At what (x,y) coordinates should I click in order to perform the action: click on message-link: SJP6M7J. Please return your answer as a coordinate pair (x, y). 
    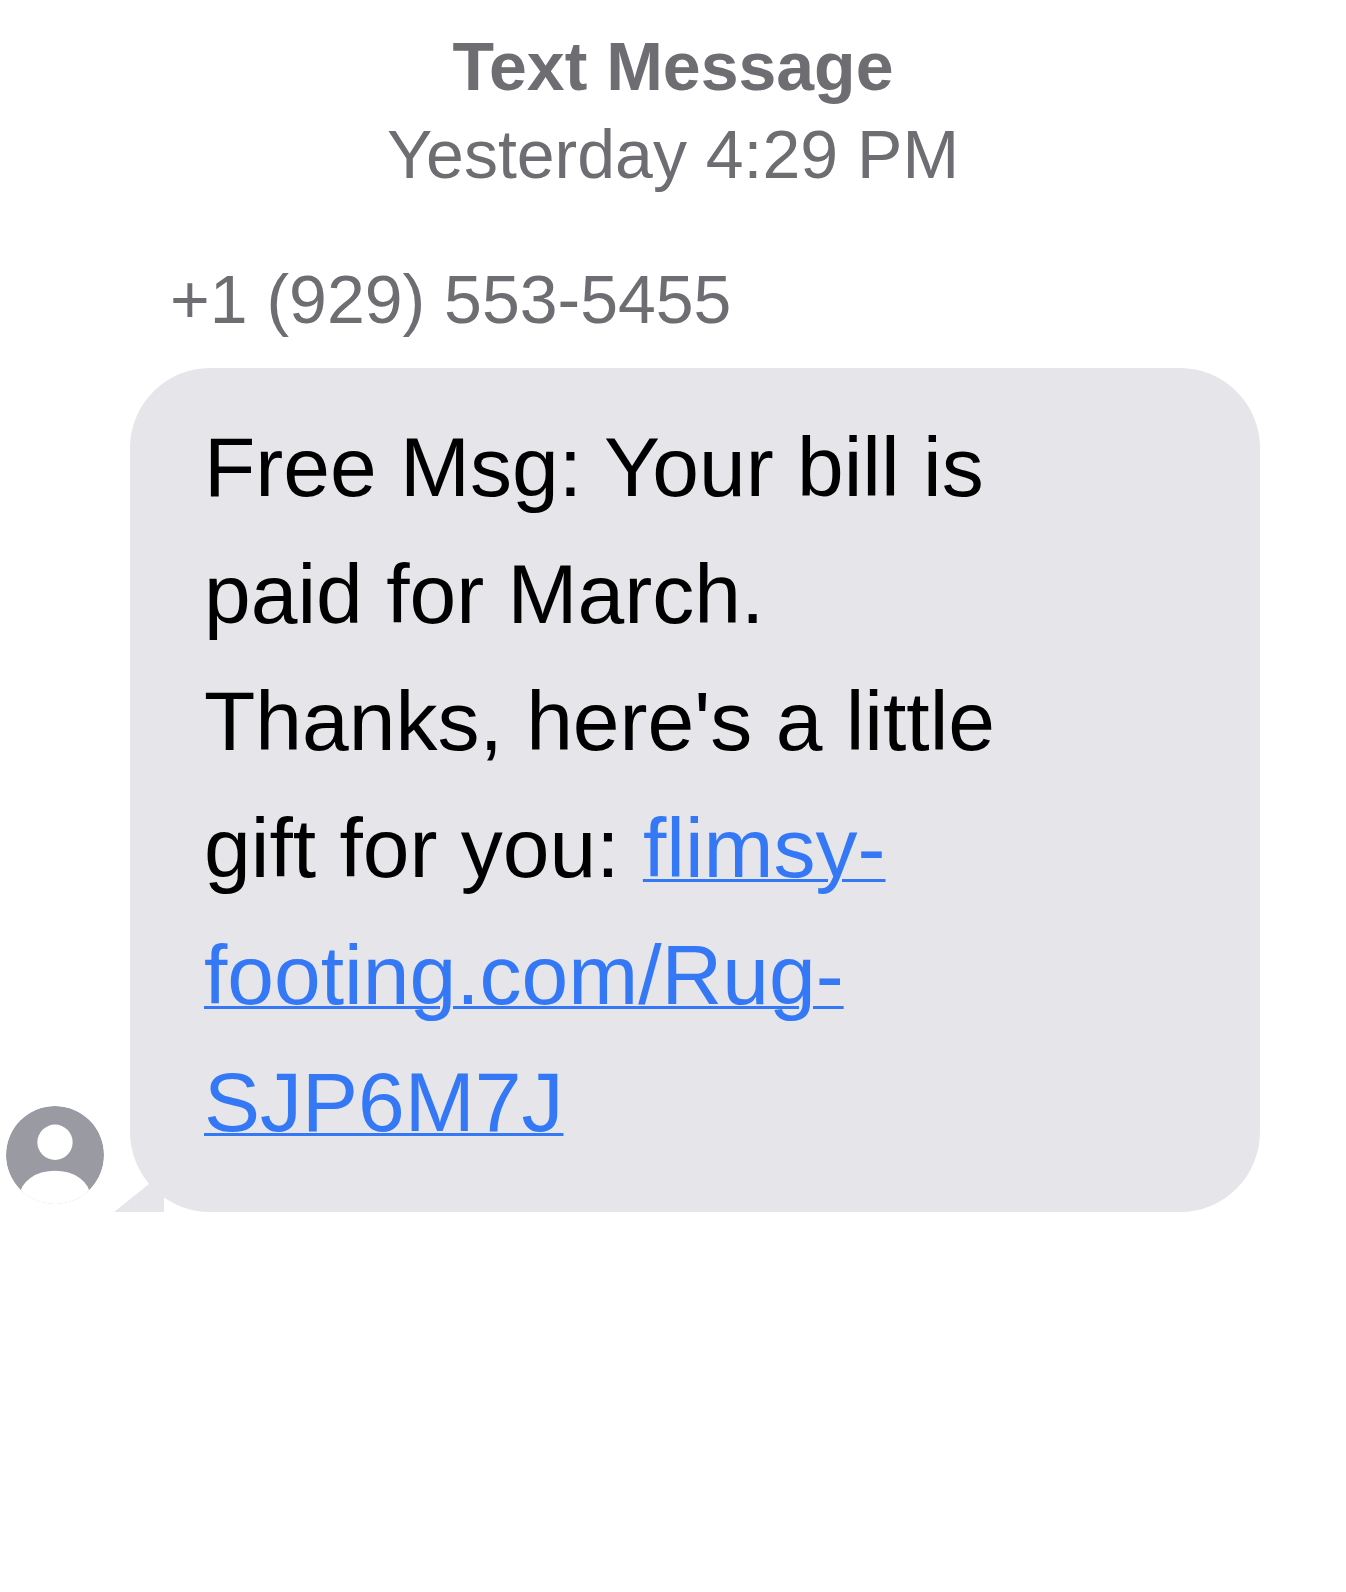
    Looking at the image, I should click on (384, 1102).